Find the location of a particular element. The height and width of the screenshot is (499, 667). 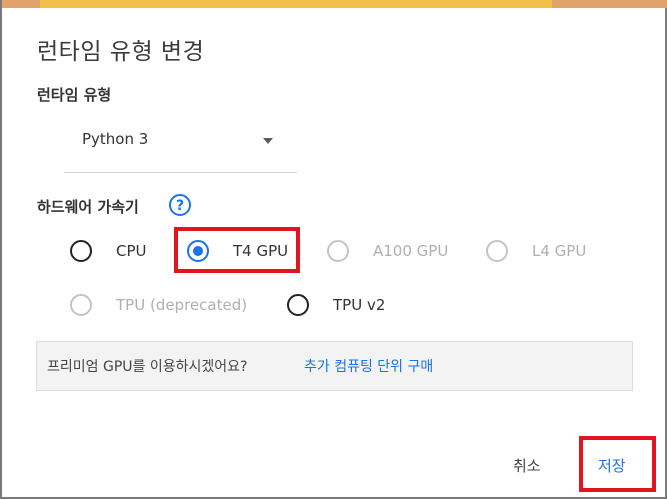

dialog-title: 런타임 유형 변경 is located at coordinates (121, 52).